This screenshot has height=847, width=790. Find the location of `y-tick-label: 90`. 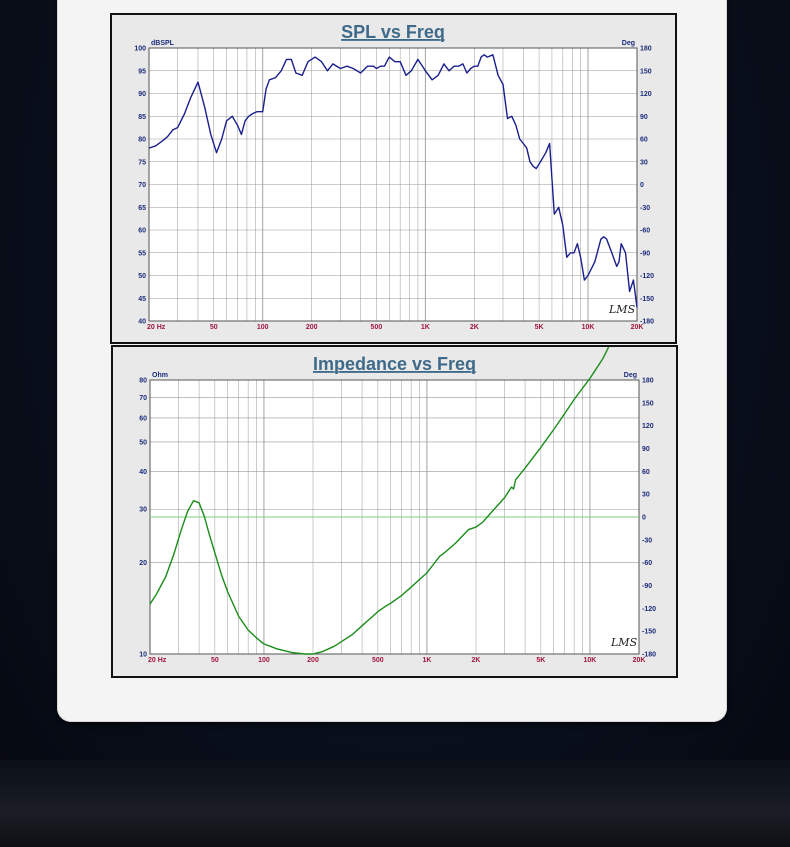

y-tick-label: 90 is located at coordinates (142, 94).